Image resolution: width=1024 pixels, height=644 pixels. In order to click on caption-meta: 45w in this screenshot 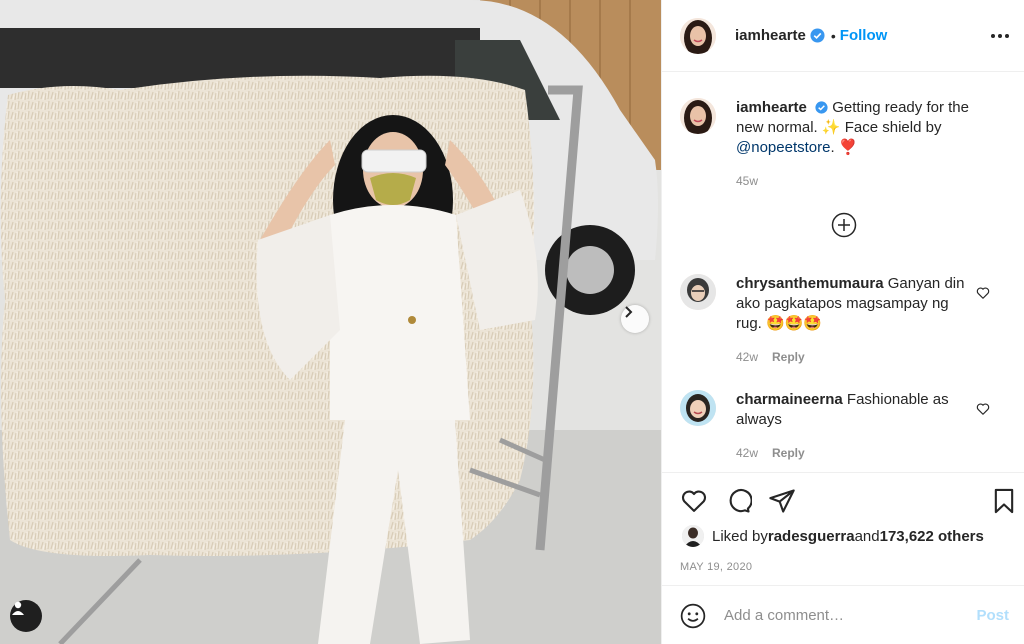, I will do `click(861, 181)`.